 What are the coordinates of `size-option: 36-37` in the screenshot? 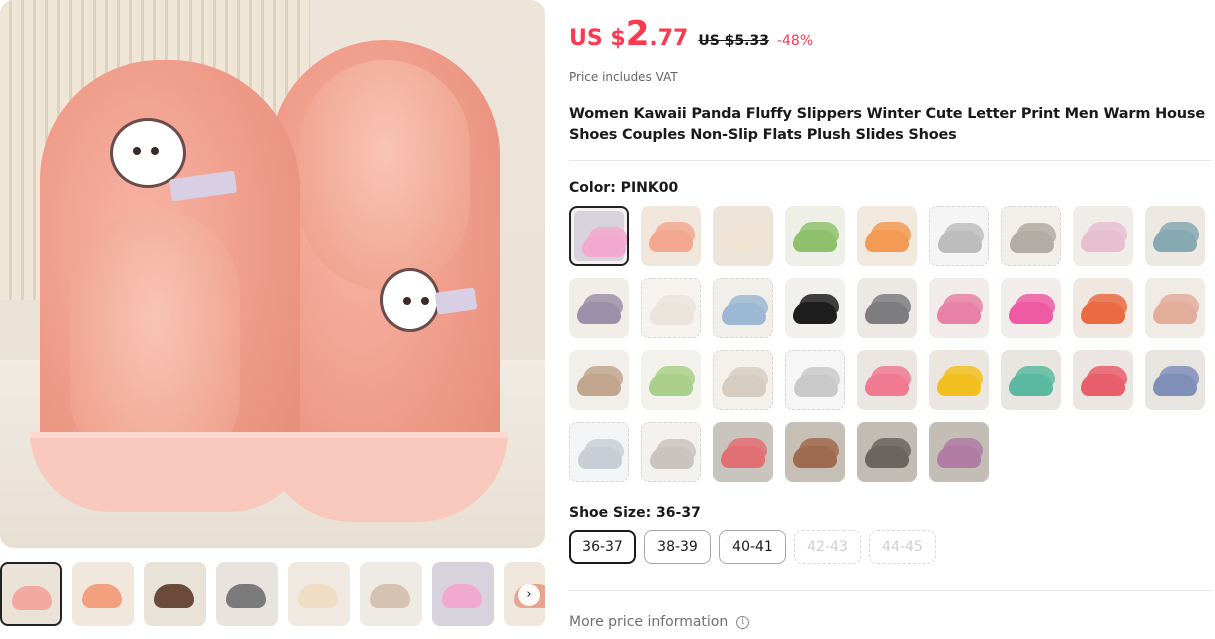 It's located at (602, 547).